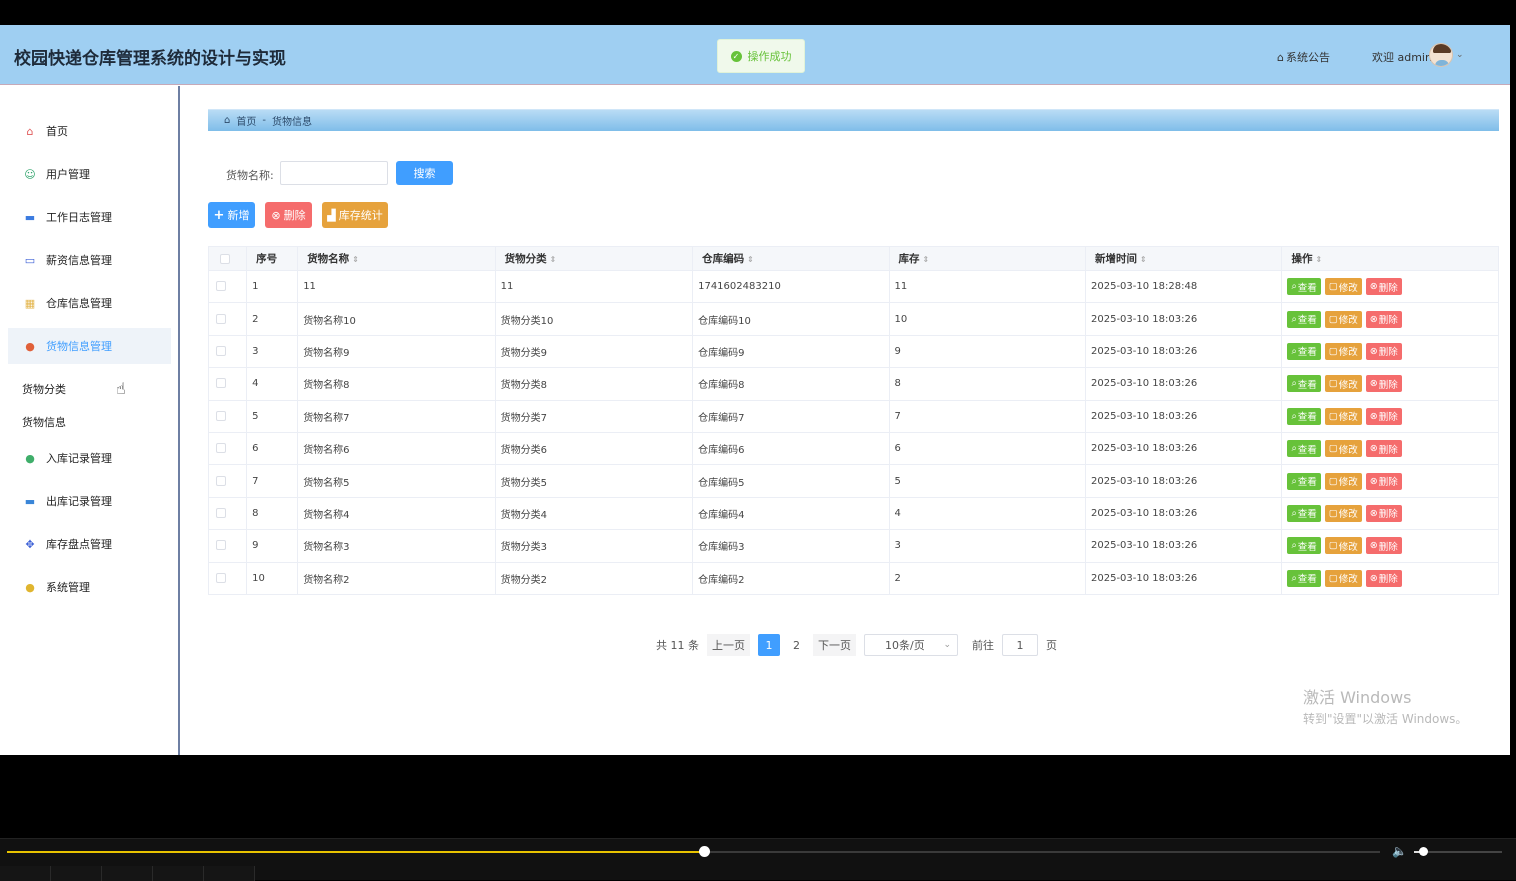  What do you see at coordinates (594, 481) in the screenshot?
I see `table-cell: 货物分类5` at bounding box center [594, 481].